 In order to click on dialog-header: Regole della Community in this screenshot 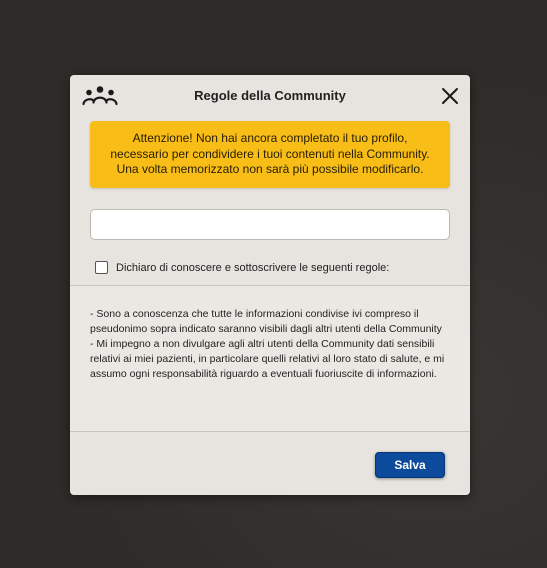, I will do `click(270, 96)`.